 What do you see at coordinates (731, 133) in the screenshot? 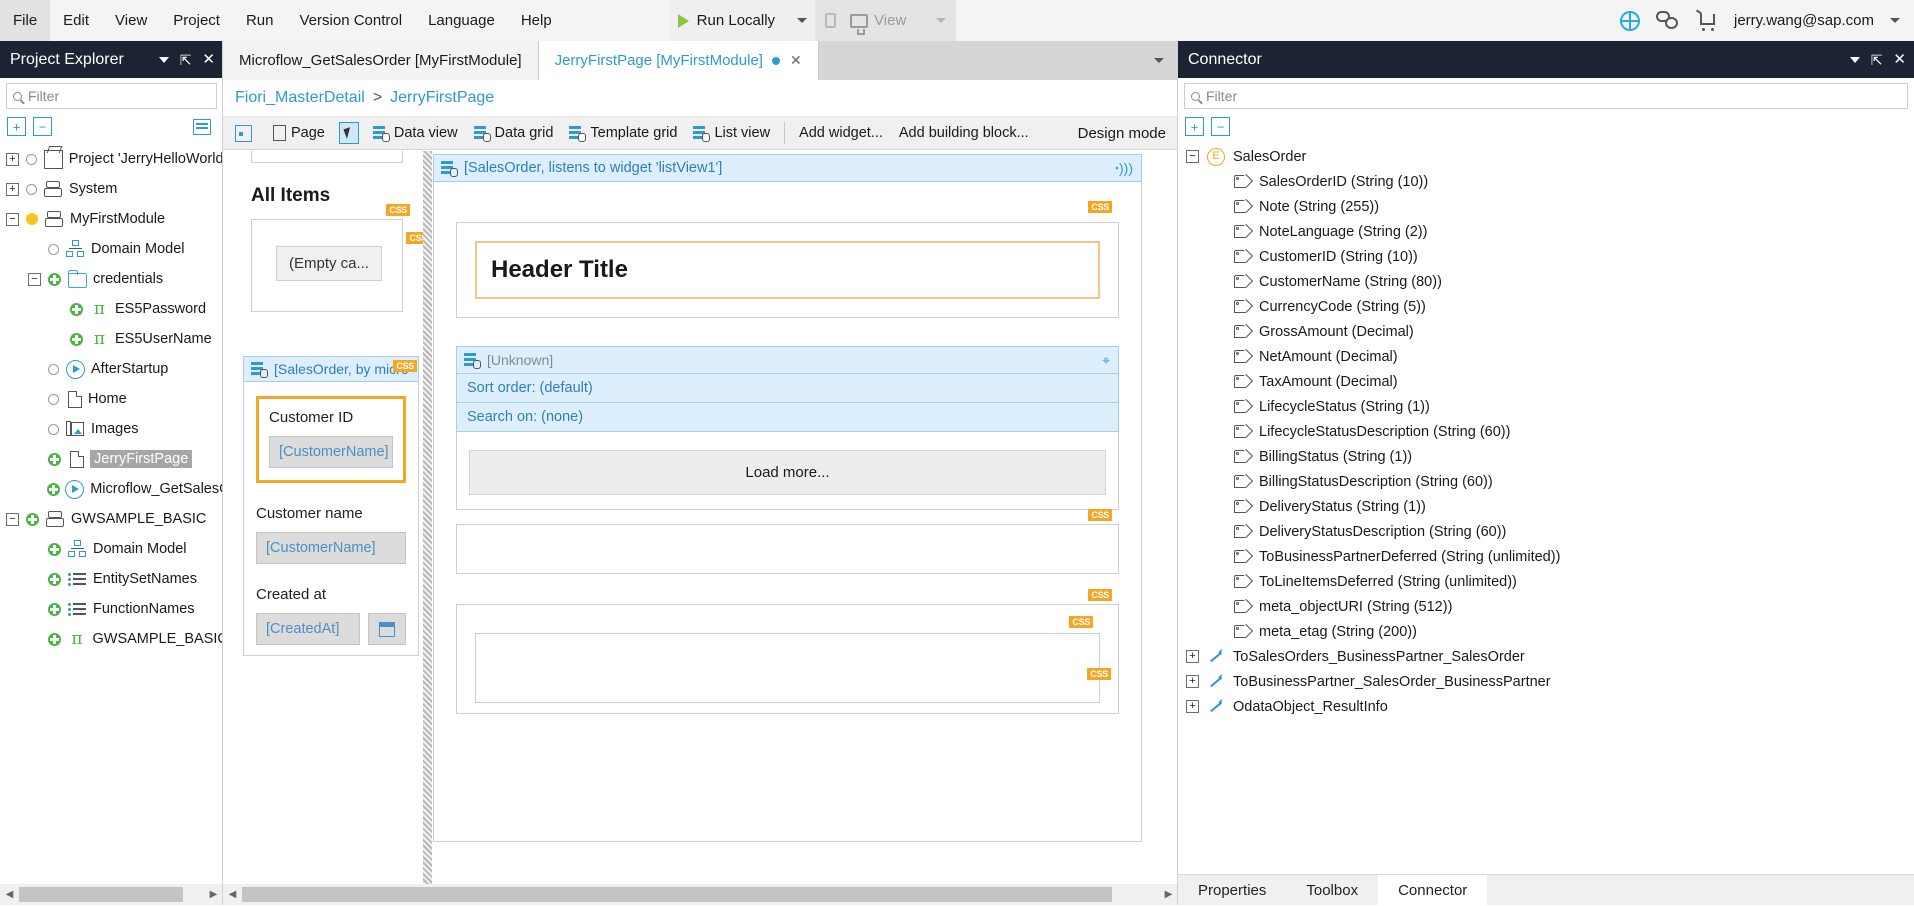
I see `toolbar-list-view-button: List view` at bounding box center [731, 133].